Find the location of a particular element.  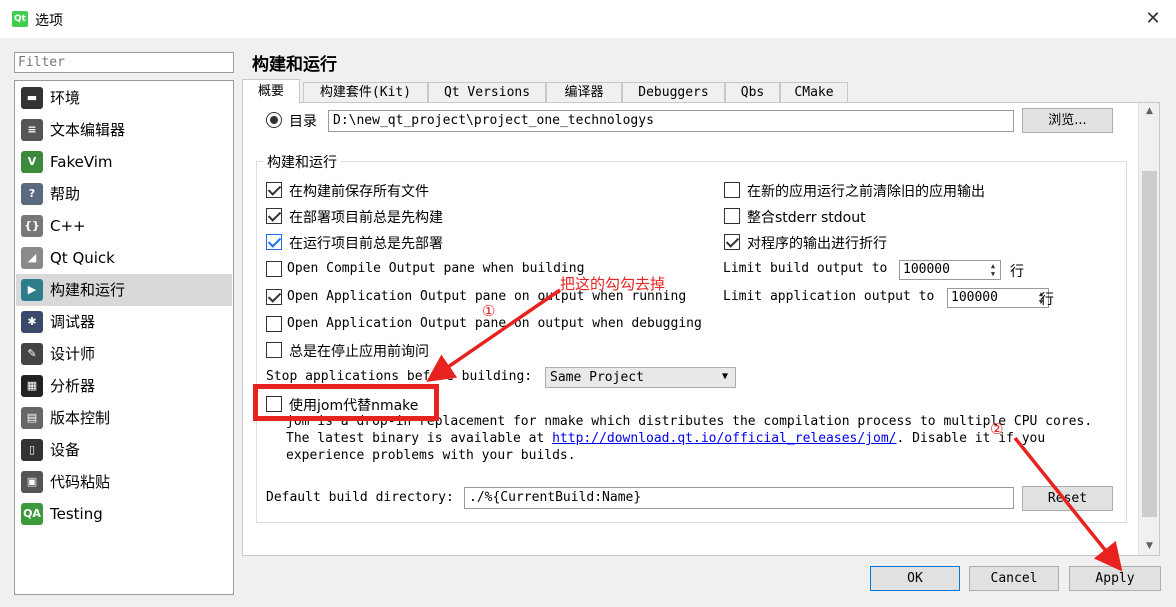

open-compile-output-checkbox is located at coordinates (274, 269).